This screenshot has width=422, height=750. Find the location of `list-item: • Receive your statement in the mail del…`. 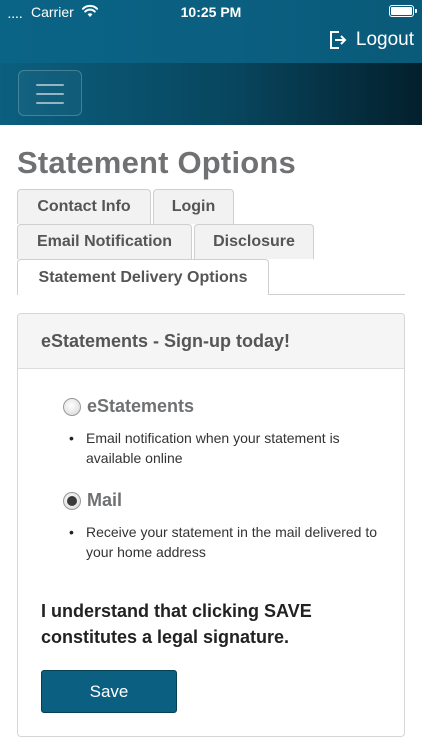

list-item: • Receive your statement in the mail del… is located at coordinates (229, 542).